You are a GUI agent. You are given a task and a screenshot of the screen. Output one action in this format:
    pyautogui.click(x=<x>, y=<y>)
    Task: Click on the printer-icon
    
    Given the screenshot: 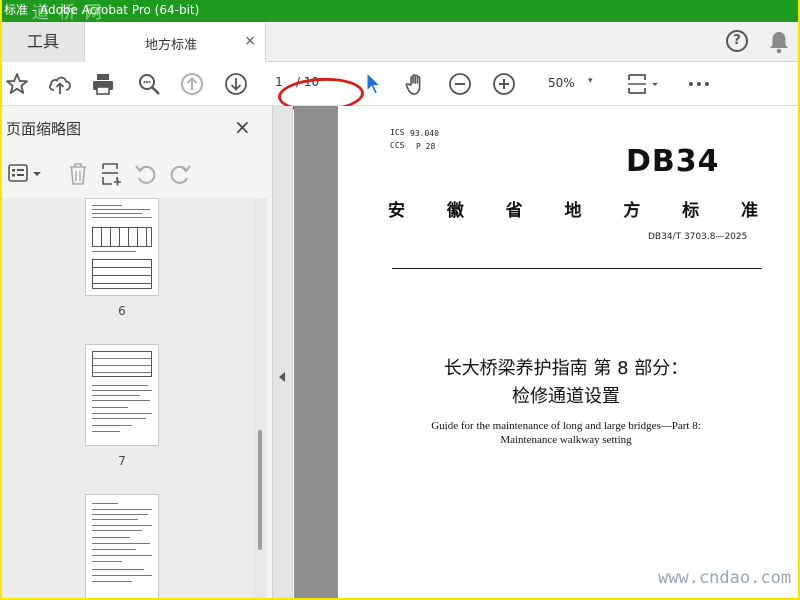 What is the action you would take?
    pyautogui.click(x=103, y=84)
    